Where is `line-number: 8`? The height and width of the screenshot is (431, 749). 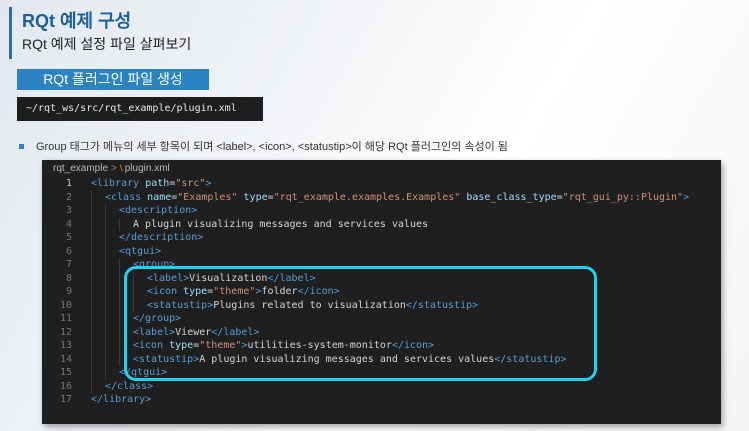 line-number: 8 is located at coordinates (68, 278).